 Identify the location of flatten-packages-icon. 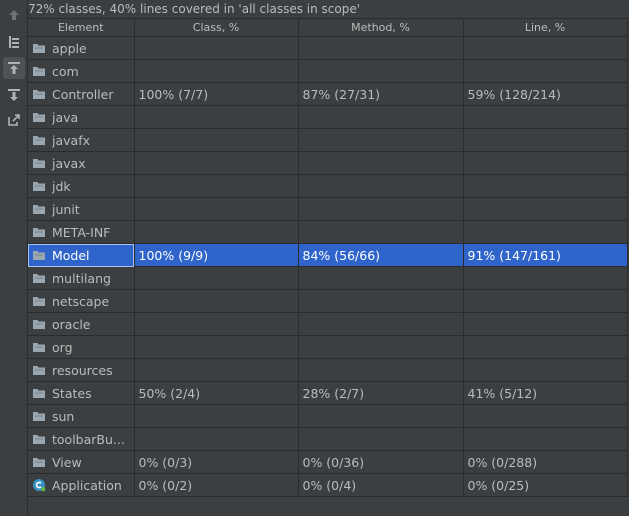
(14, 42).